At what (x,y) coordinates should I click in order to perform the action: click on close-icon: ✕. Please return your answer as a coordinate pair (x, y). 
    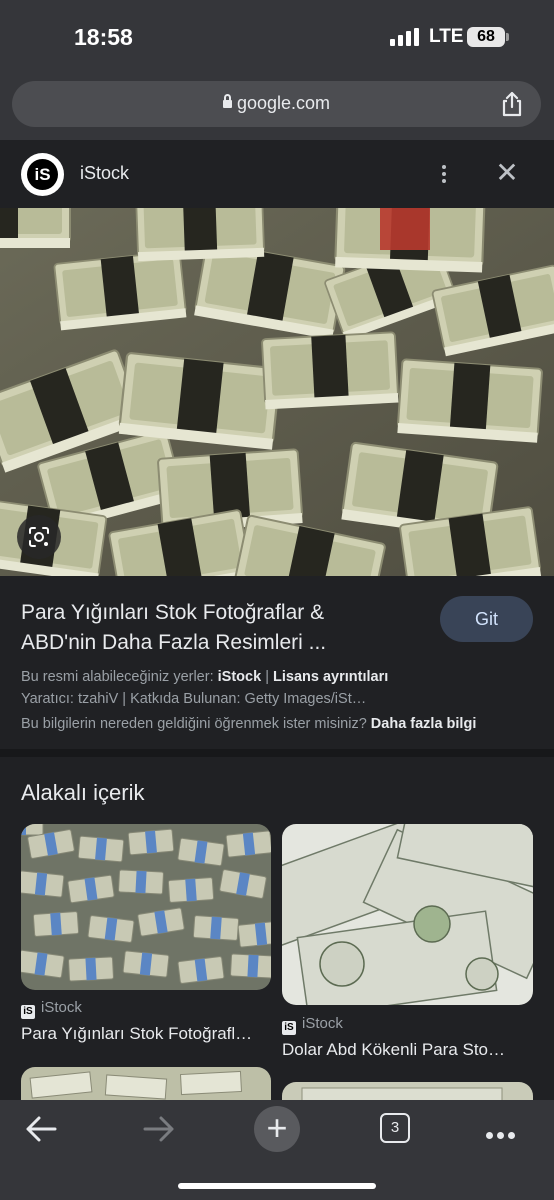
    Looking at the image, I should click on (507, 173).